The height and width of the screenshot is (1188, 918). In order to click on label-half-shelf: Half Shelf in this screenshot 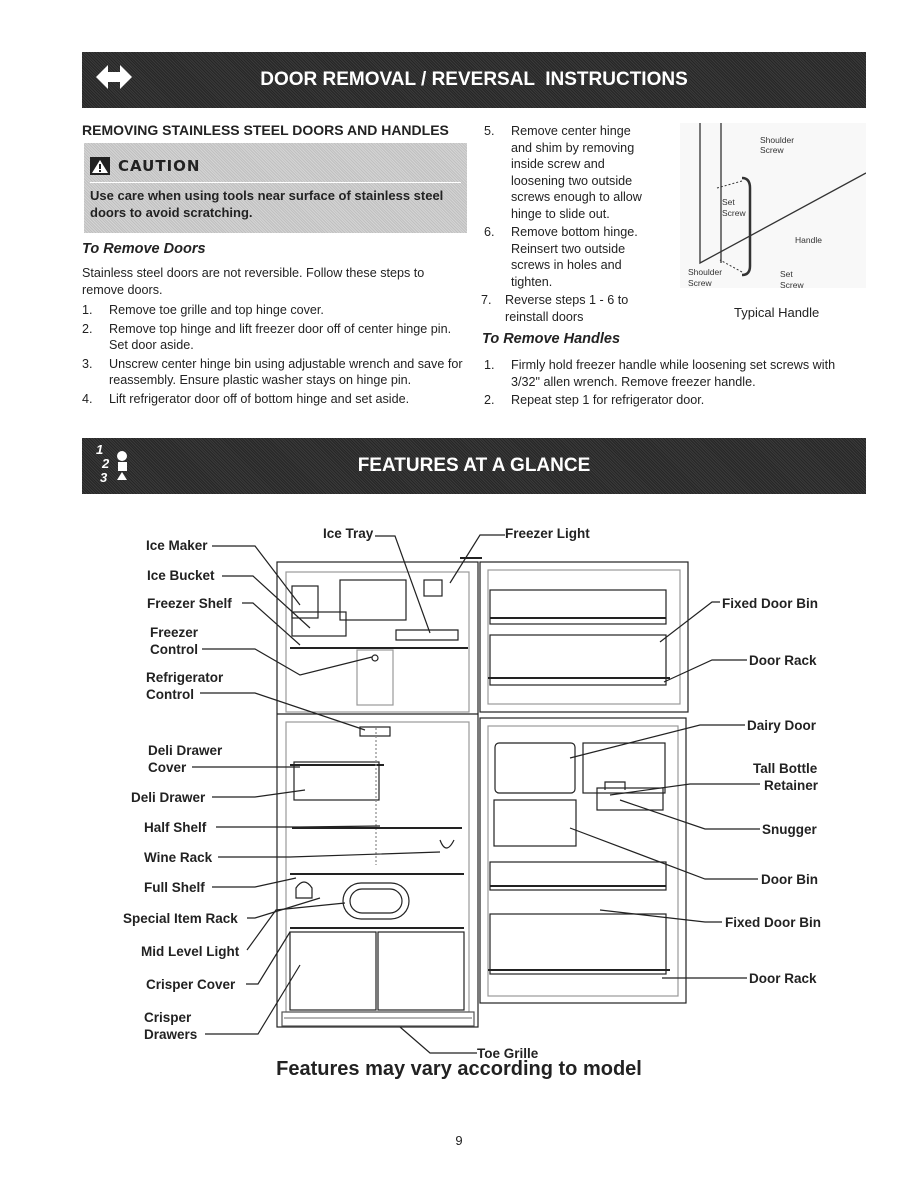, I will do `click(175, 827)`.